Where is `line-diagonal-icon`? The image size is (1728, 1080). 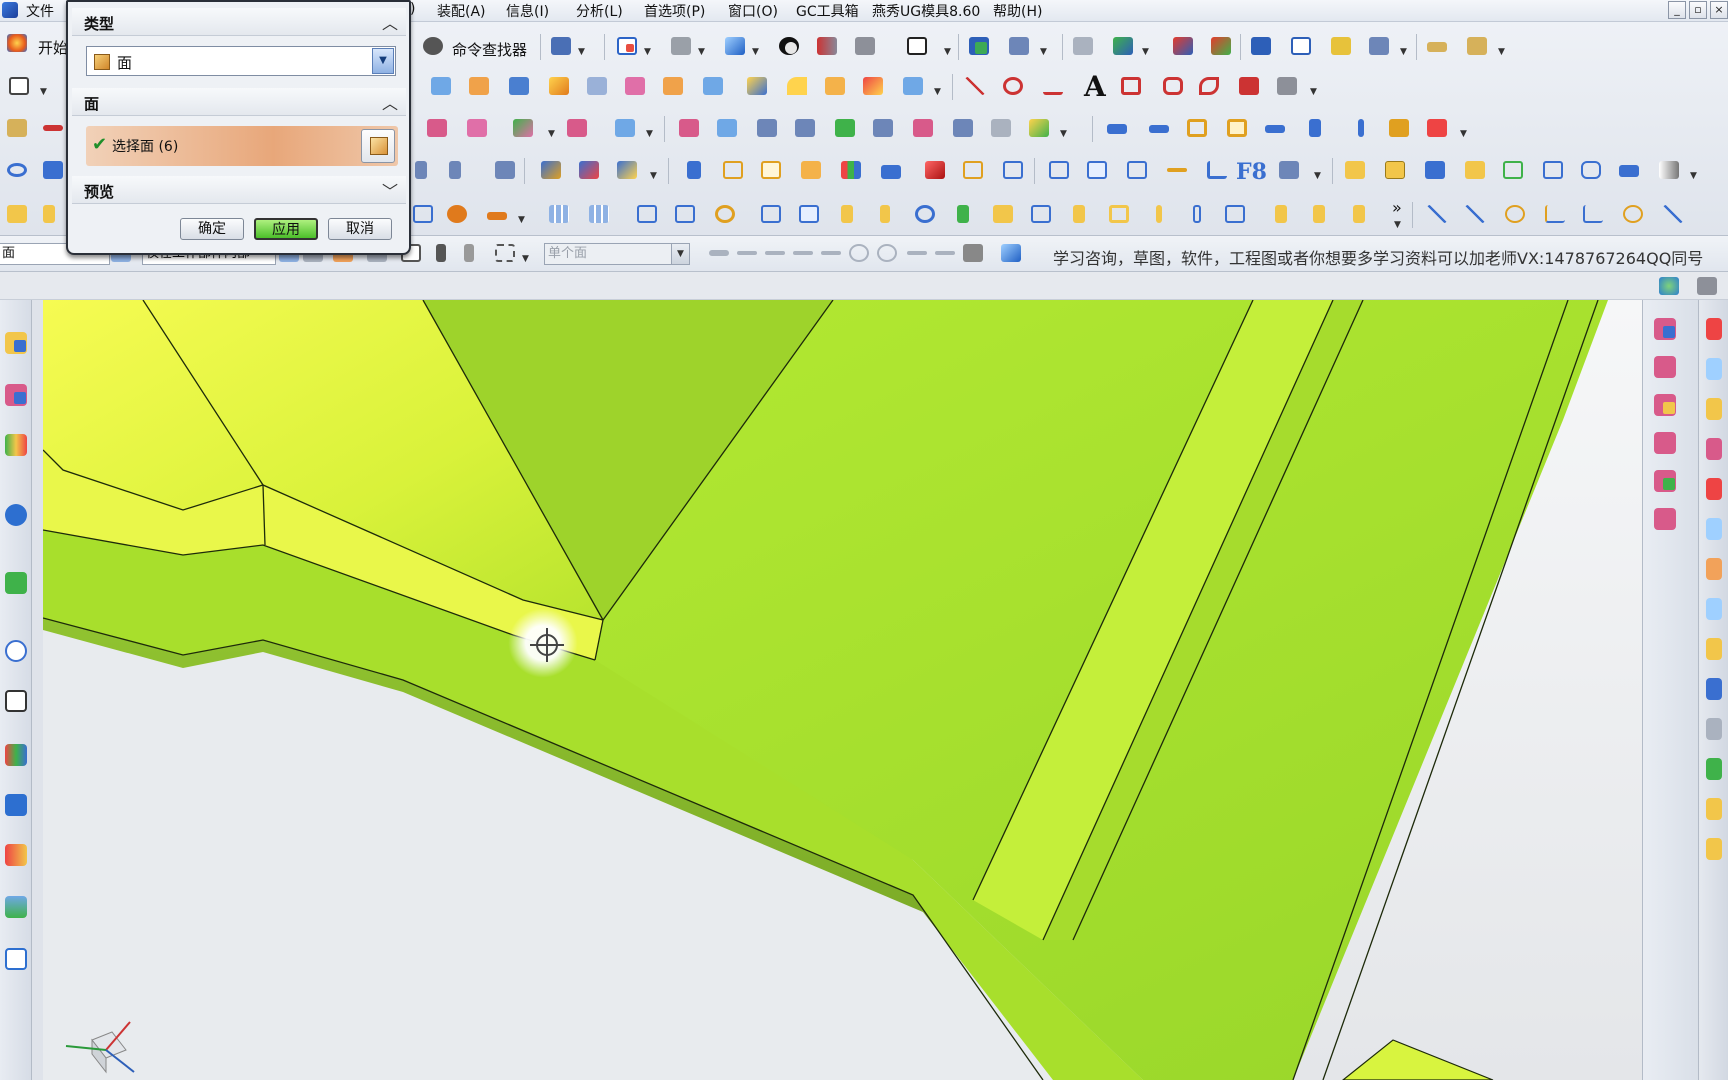 line-diagonal-icon is located at coordinates (1475, 214).